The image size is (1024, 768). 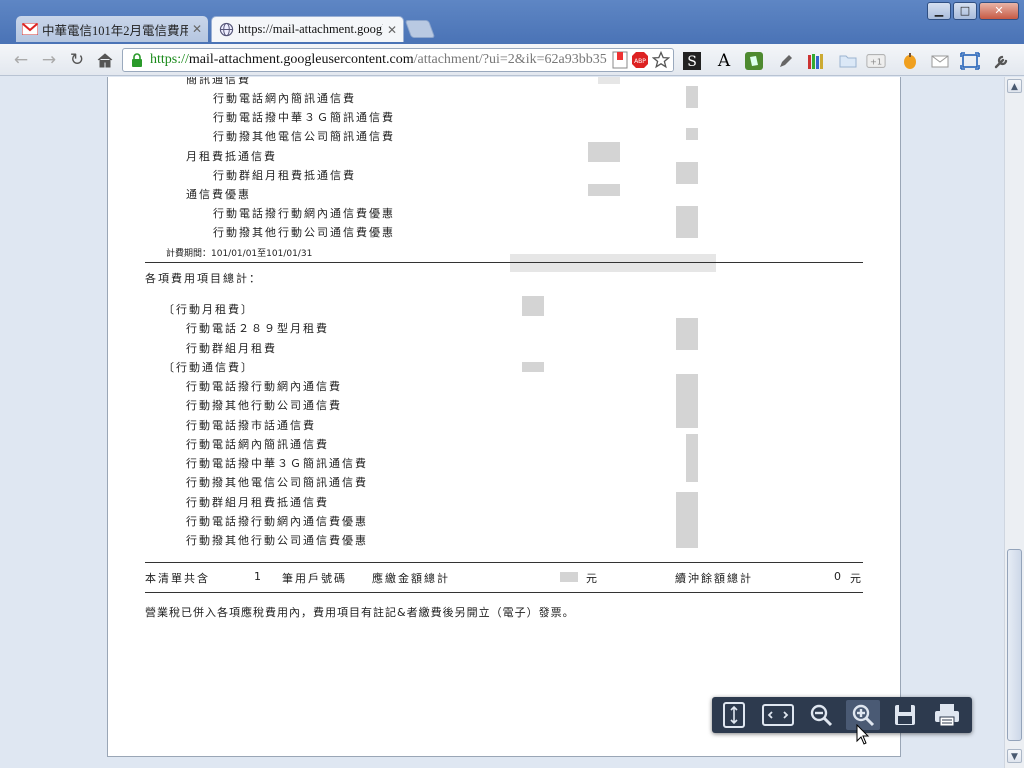 I want to click on redacted-block, so click(x=613, y=263).